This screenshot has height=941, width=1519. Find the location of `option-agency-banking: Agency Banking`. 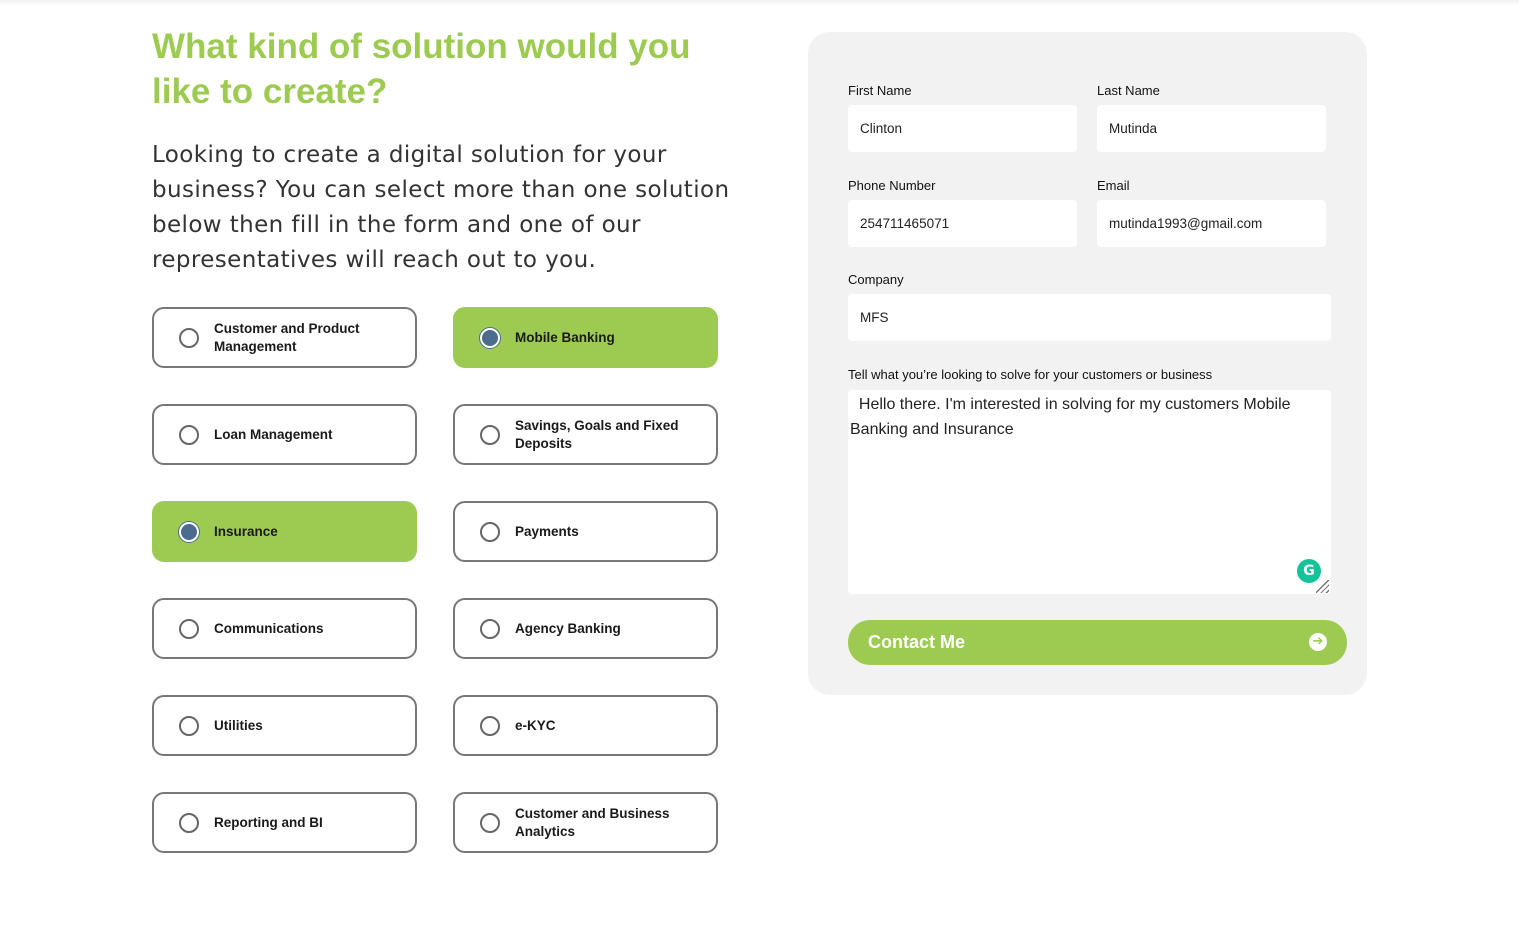

option-agency-banking: Agency Banking is located at coordinates (585, 628).